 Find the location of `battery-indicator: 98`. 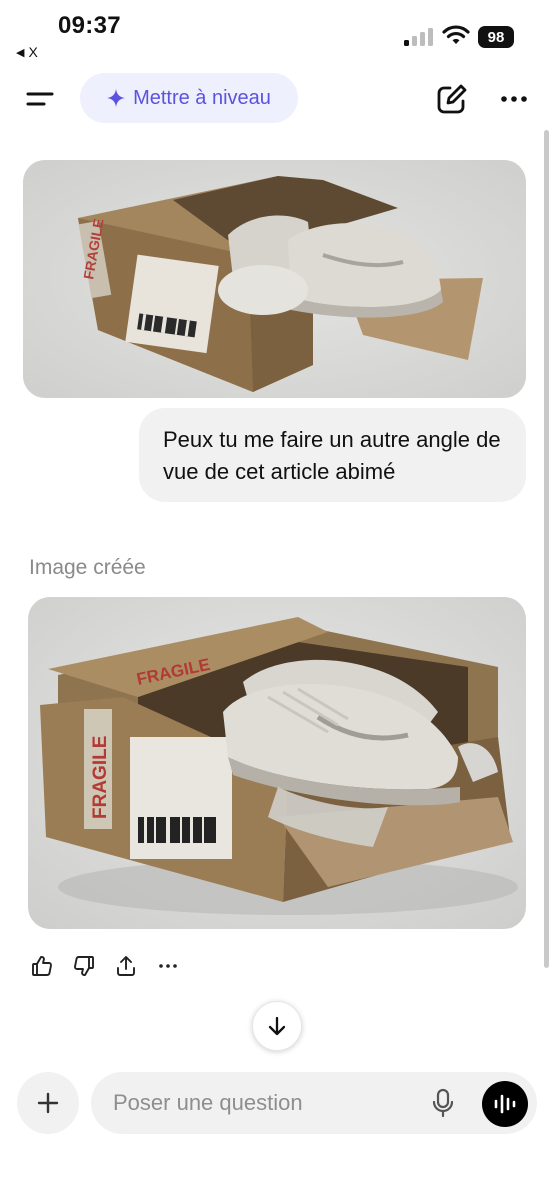

battery-indicator: 98 is located at coordinates (496, 37).